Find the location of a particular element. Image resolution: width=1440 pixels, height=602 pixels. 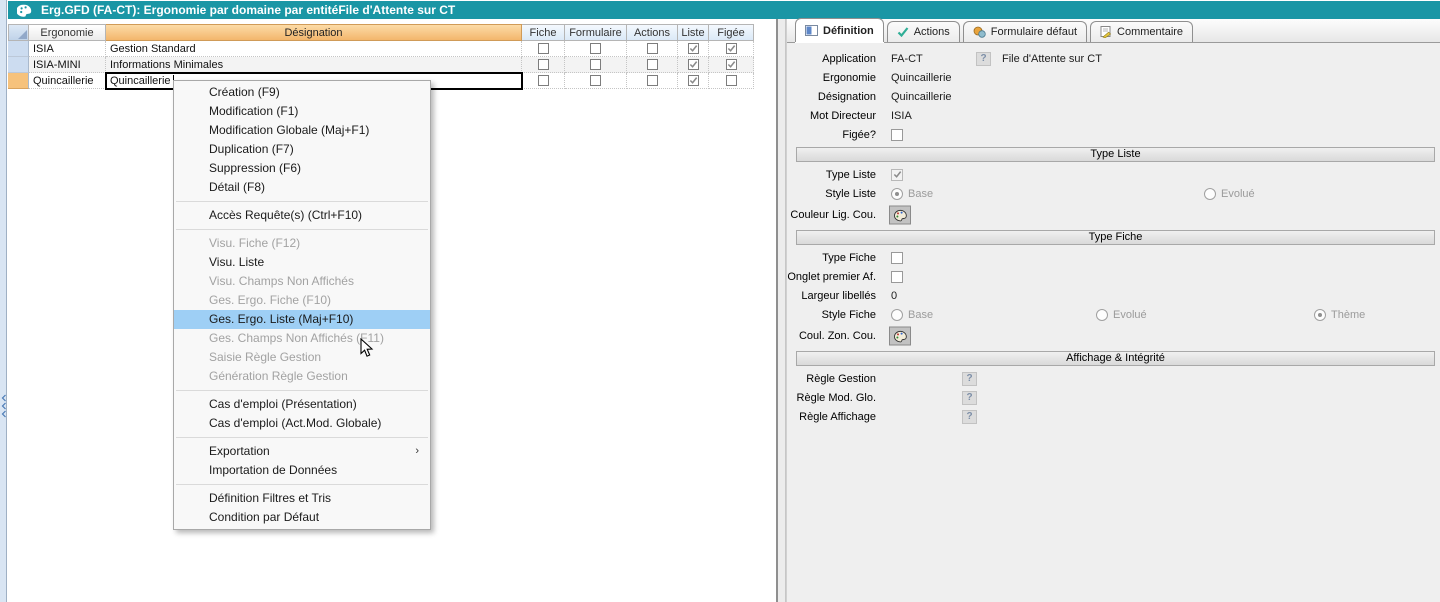

field-label-application: Application is located at coordinates (849, 58).